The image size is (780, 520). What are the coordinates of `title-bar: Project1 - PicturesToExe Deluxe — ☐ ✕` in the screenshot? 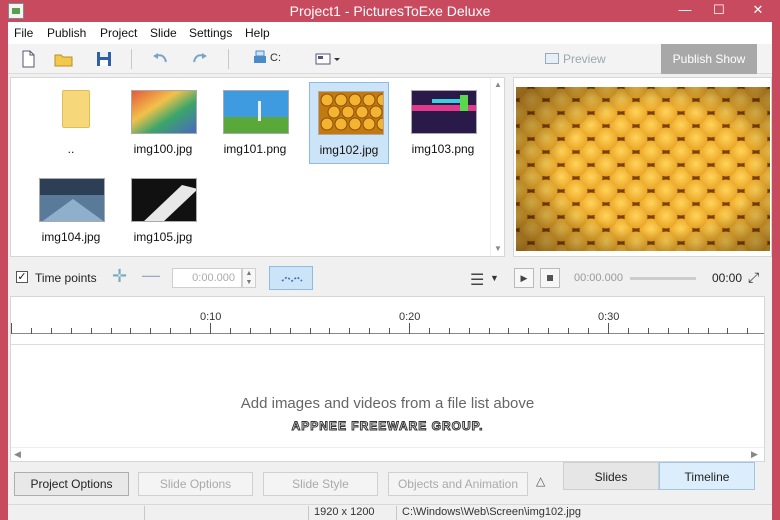 It's located at (390, 11).